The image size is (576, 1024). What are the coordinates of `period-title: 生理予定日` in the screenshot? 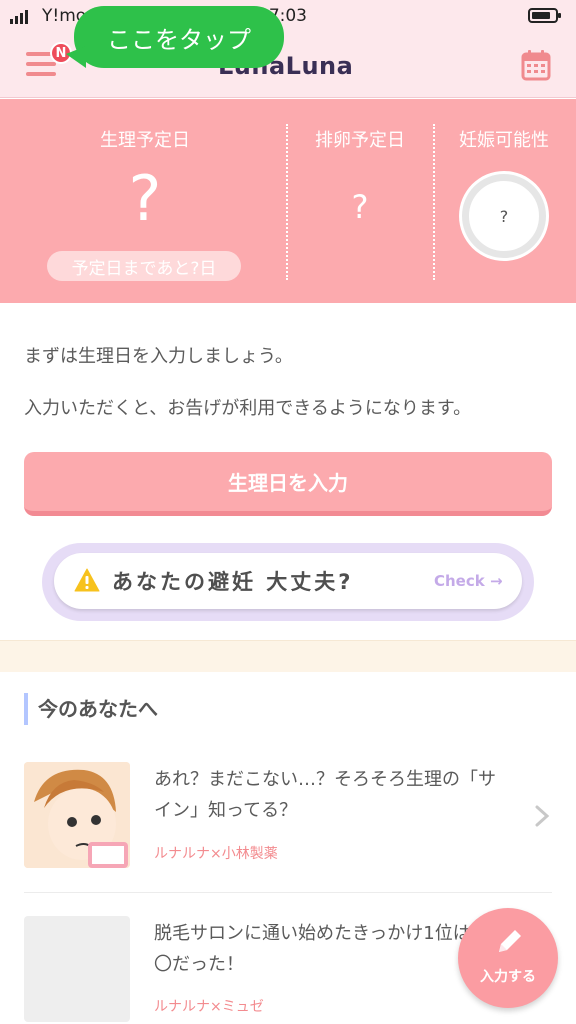 It's located at (145, 140).